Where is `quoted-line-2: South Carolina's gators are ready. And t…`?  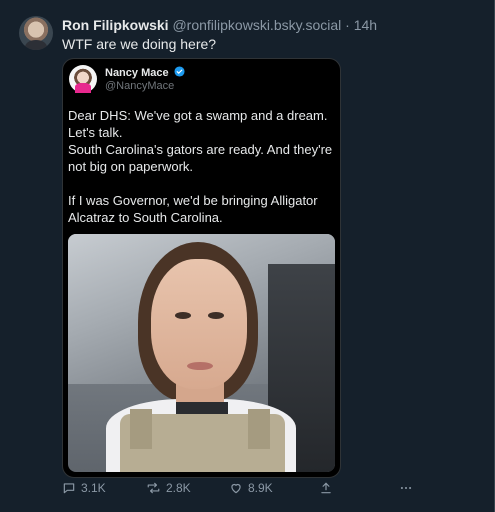 quoted-line-2: South Carolina's gators are ready. And t… is located at coordinates (200, 158).